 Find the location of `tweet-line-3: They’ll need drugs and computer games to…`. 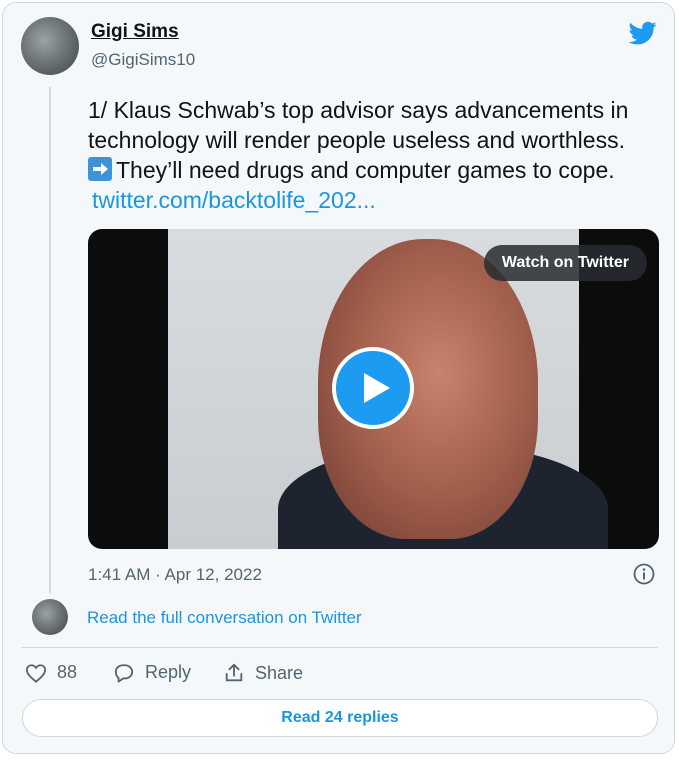

tweet-line-3: They’ll need drugs and computer games to… is located at coordinates (365, 170).